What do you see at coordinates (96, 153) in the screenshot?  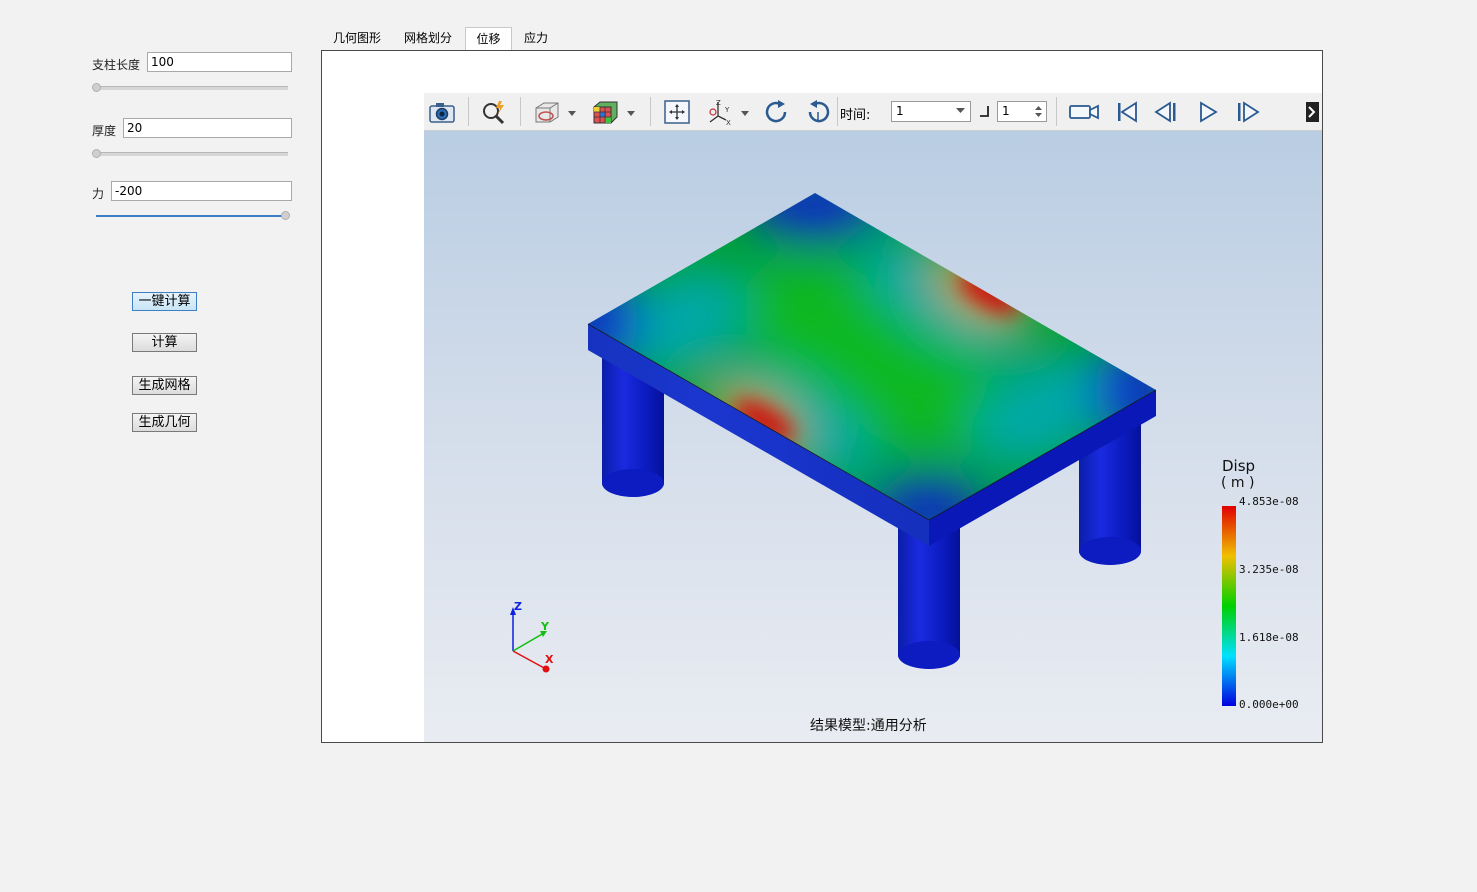 I see `thickness-slider-thumb` at bounding box center [96, 153].